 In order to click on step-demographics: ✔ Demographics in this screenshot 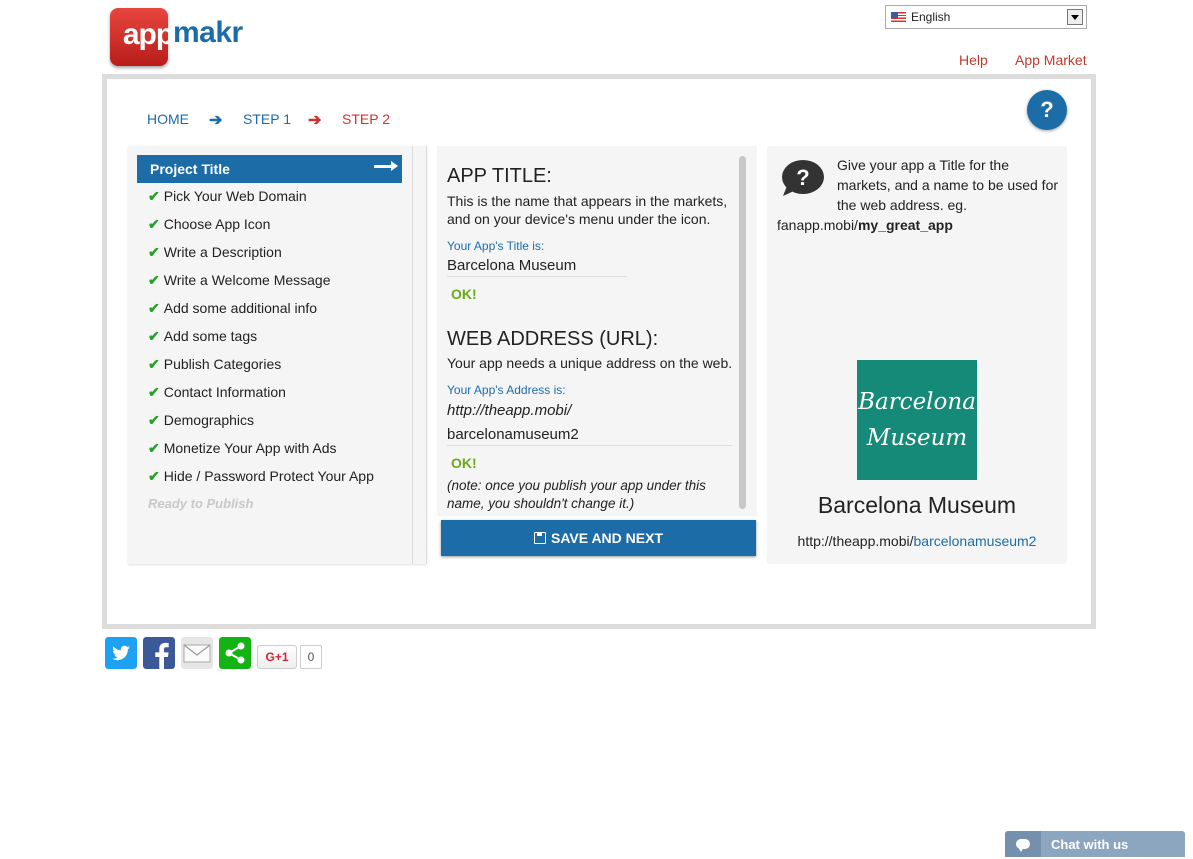, I will do `click(201, 420)`.